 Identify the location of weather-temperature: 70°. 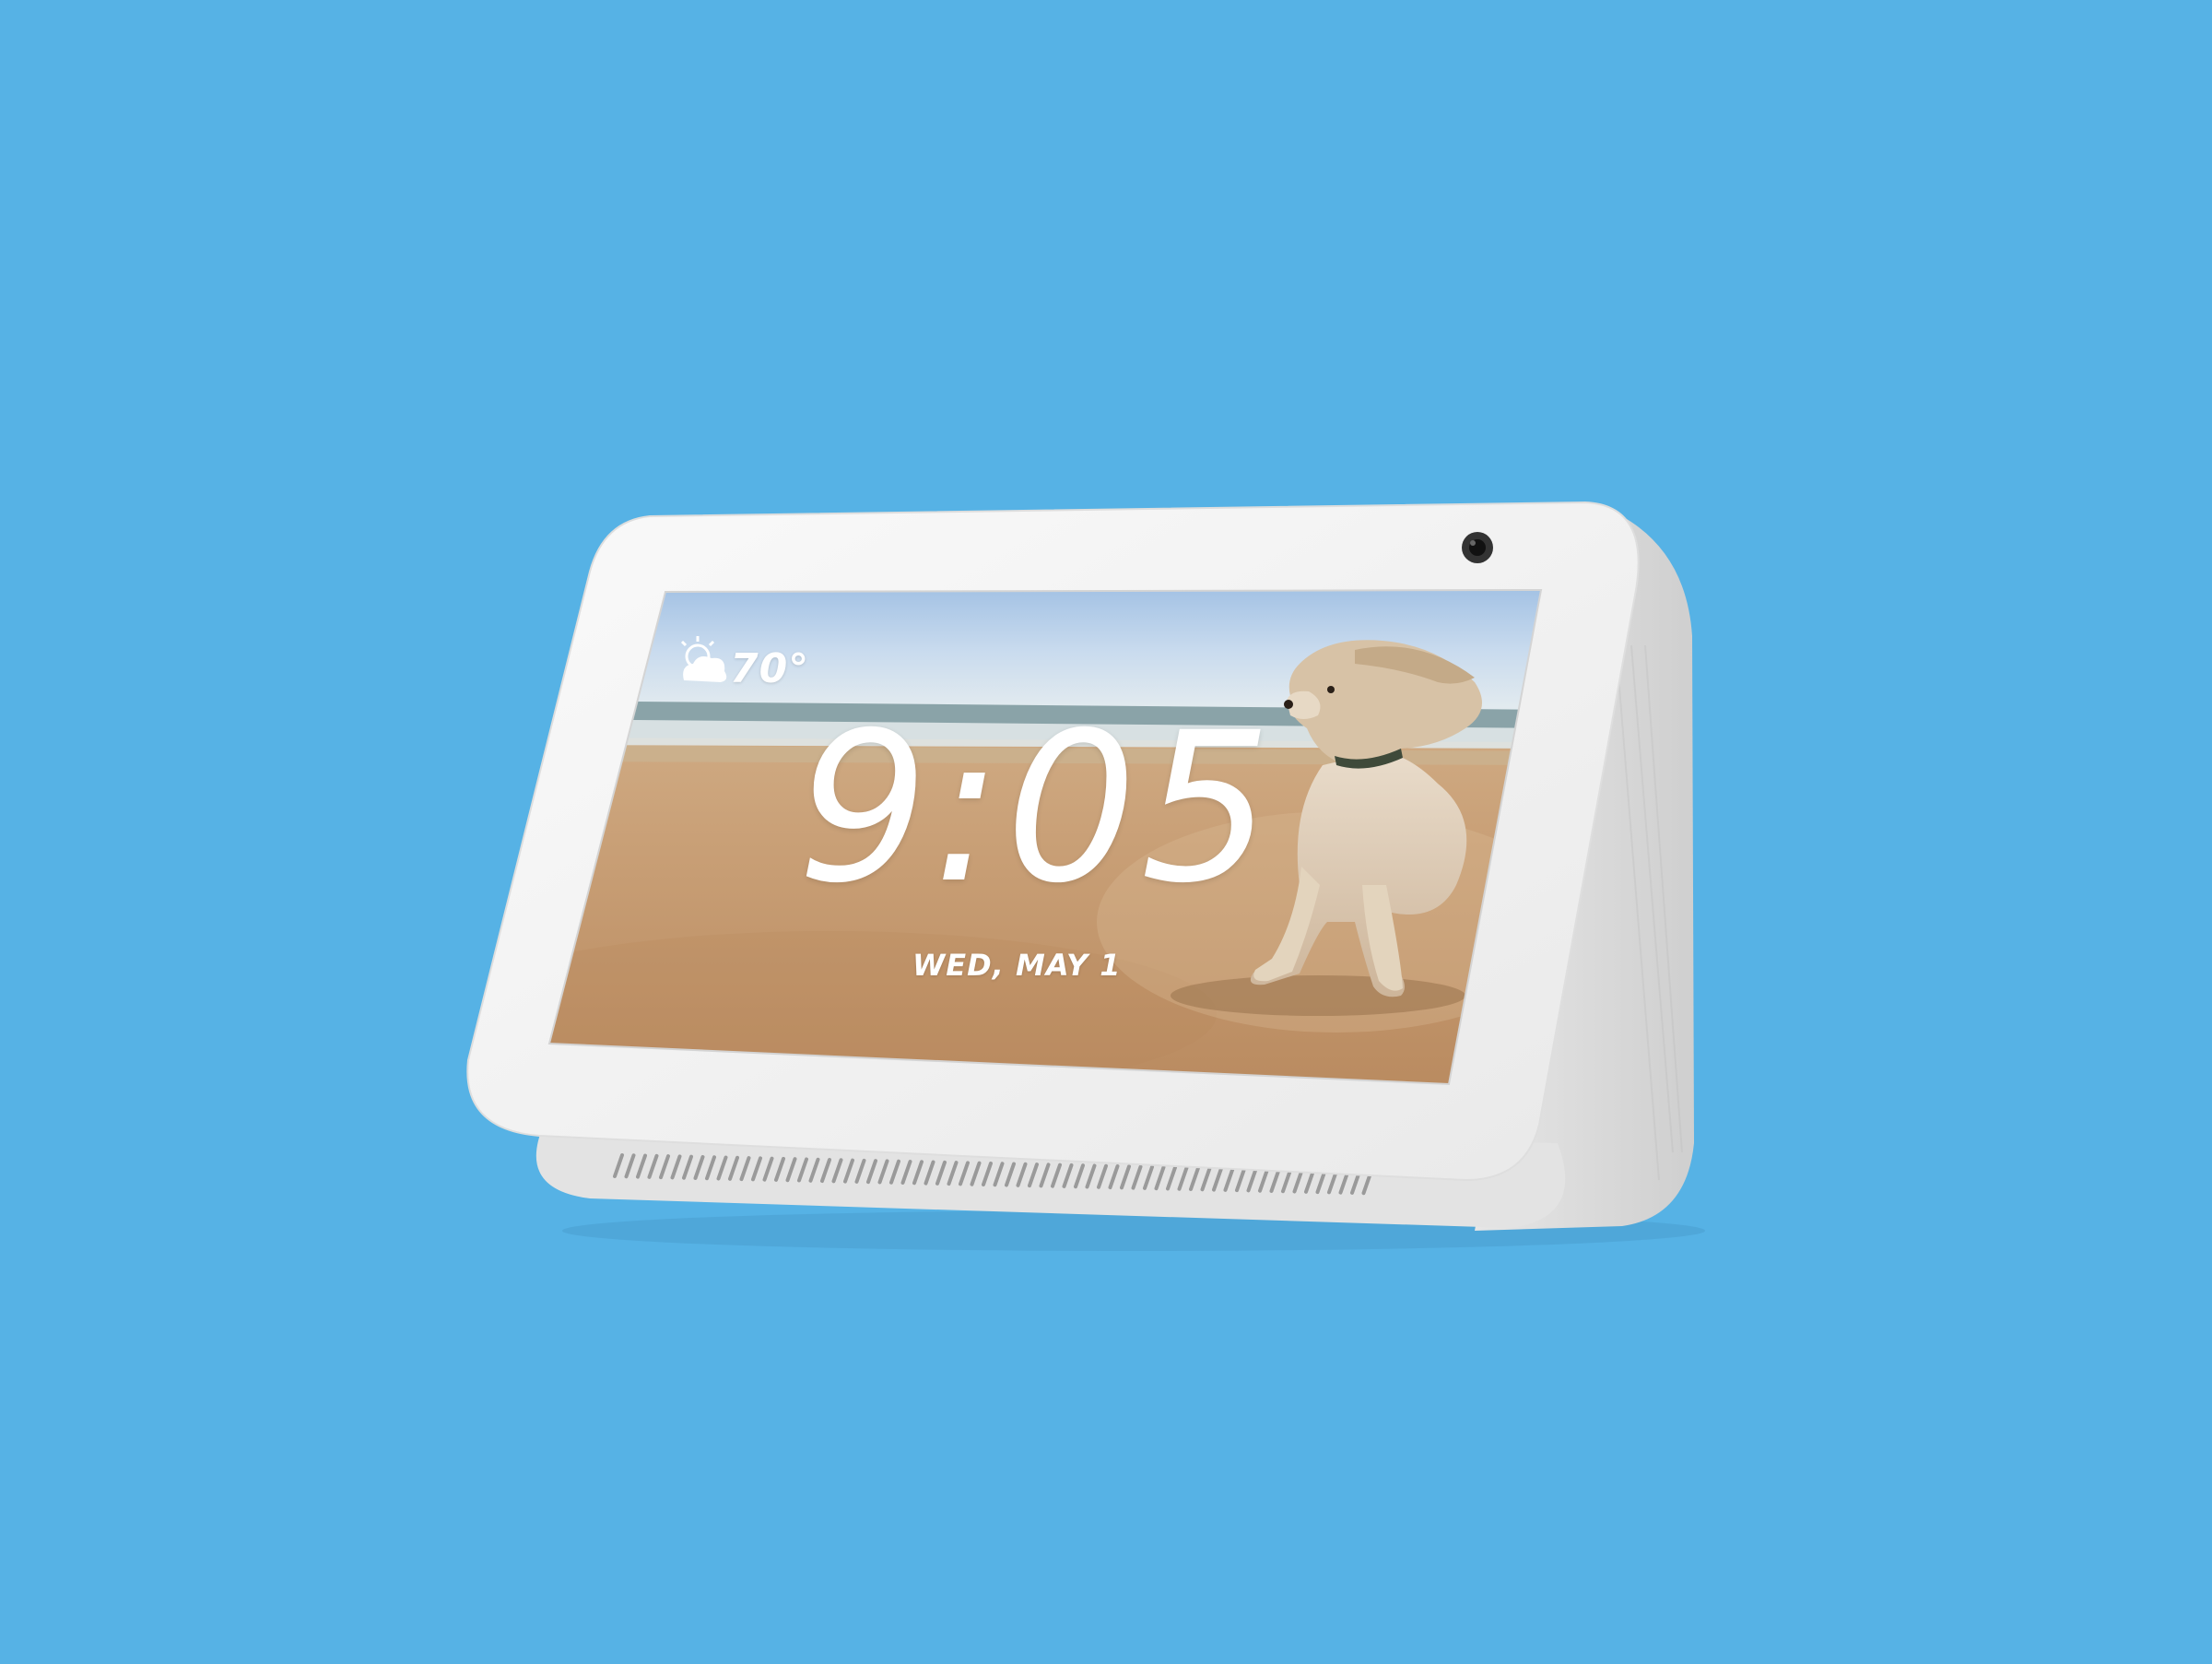
(770, 668).